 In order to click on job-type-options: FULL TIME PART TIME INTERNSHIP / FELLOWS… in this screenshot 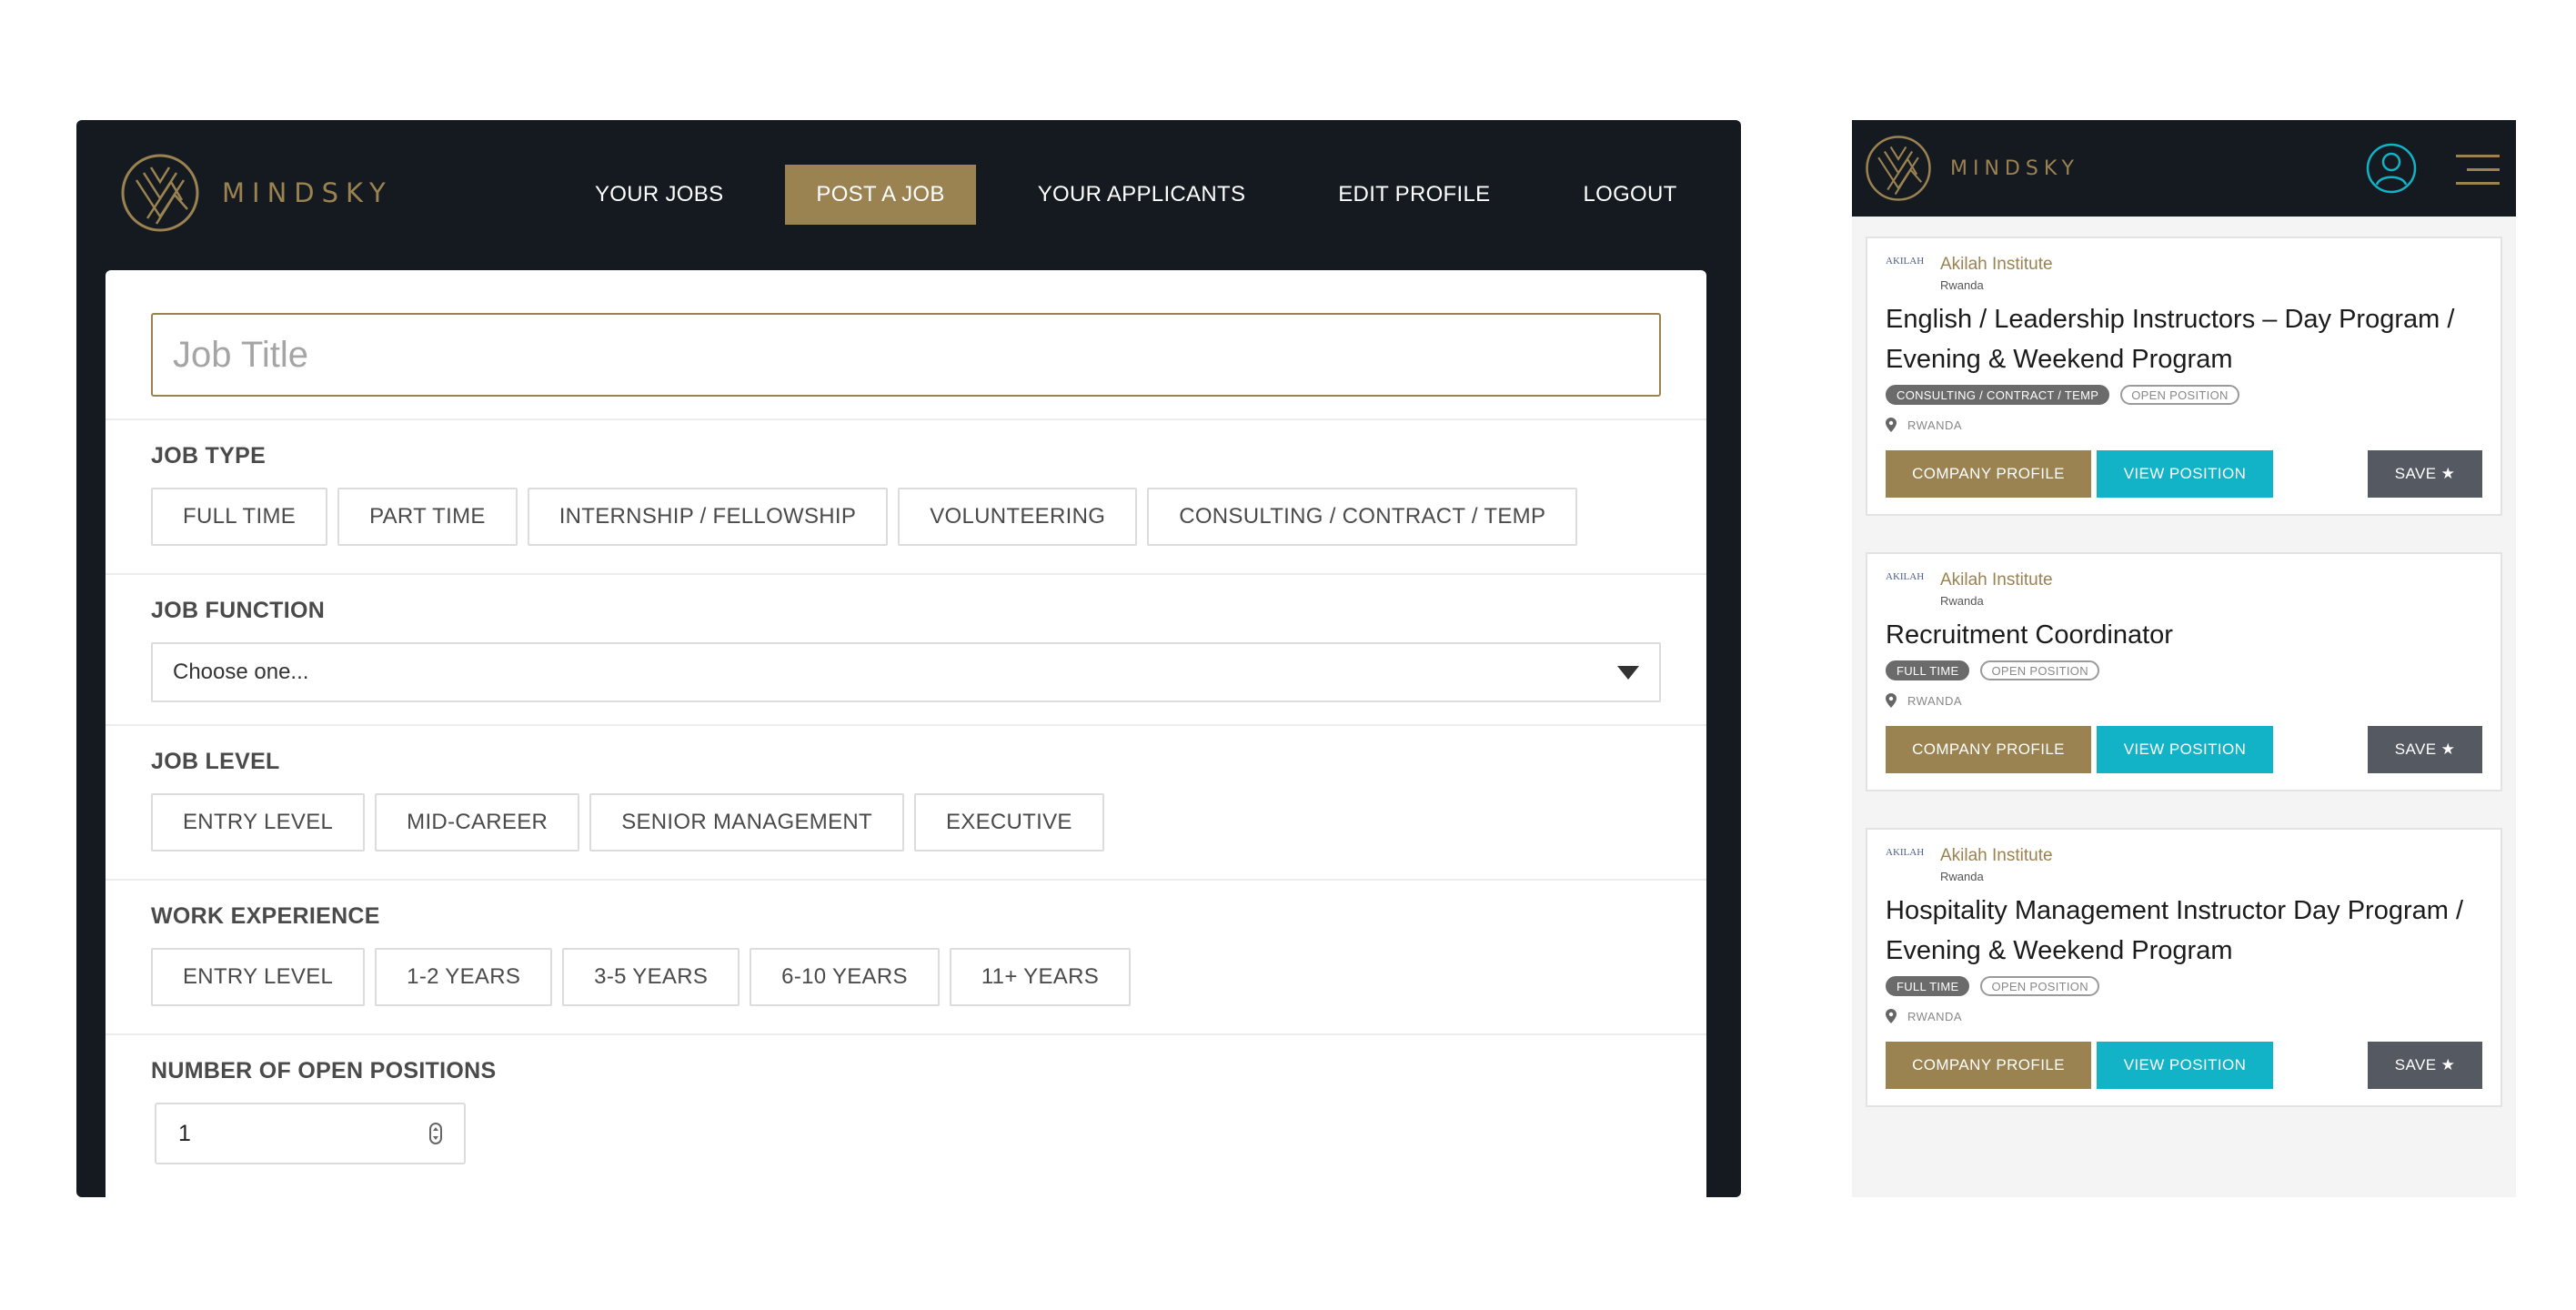, I will do `click(906, 517)`.